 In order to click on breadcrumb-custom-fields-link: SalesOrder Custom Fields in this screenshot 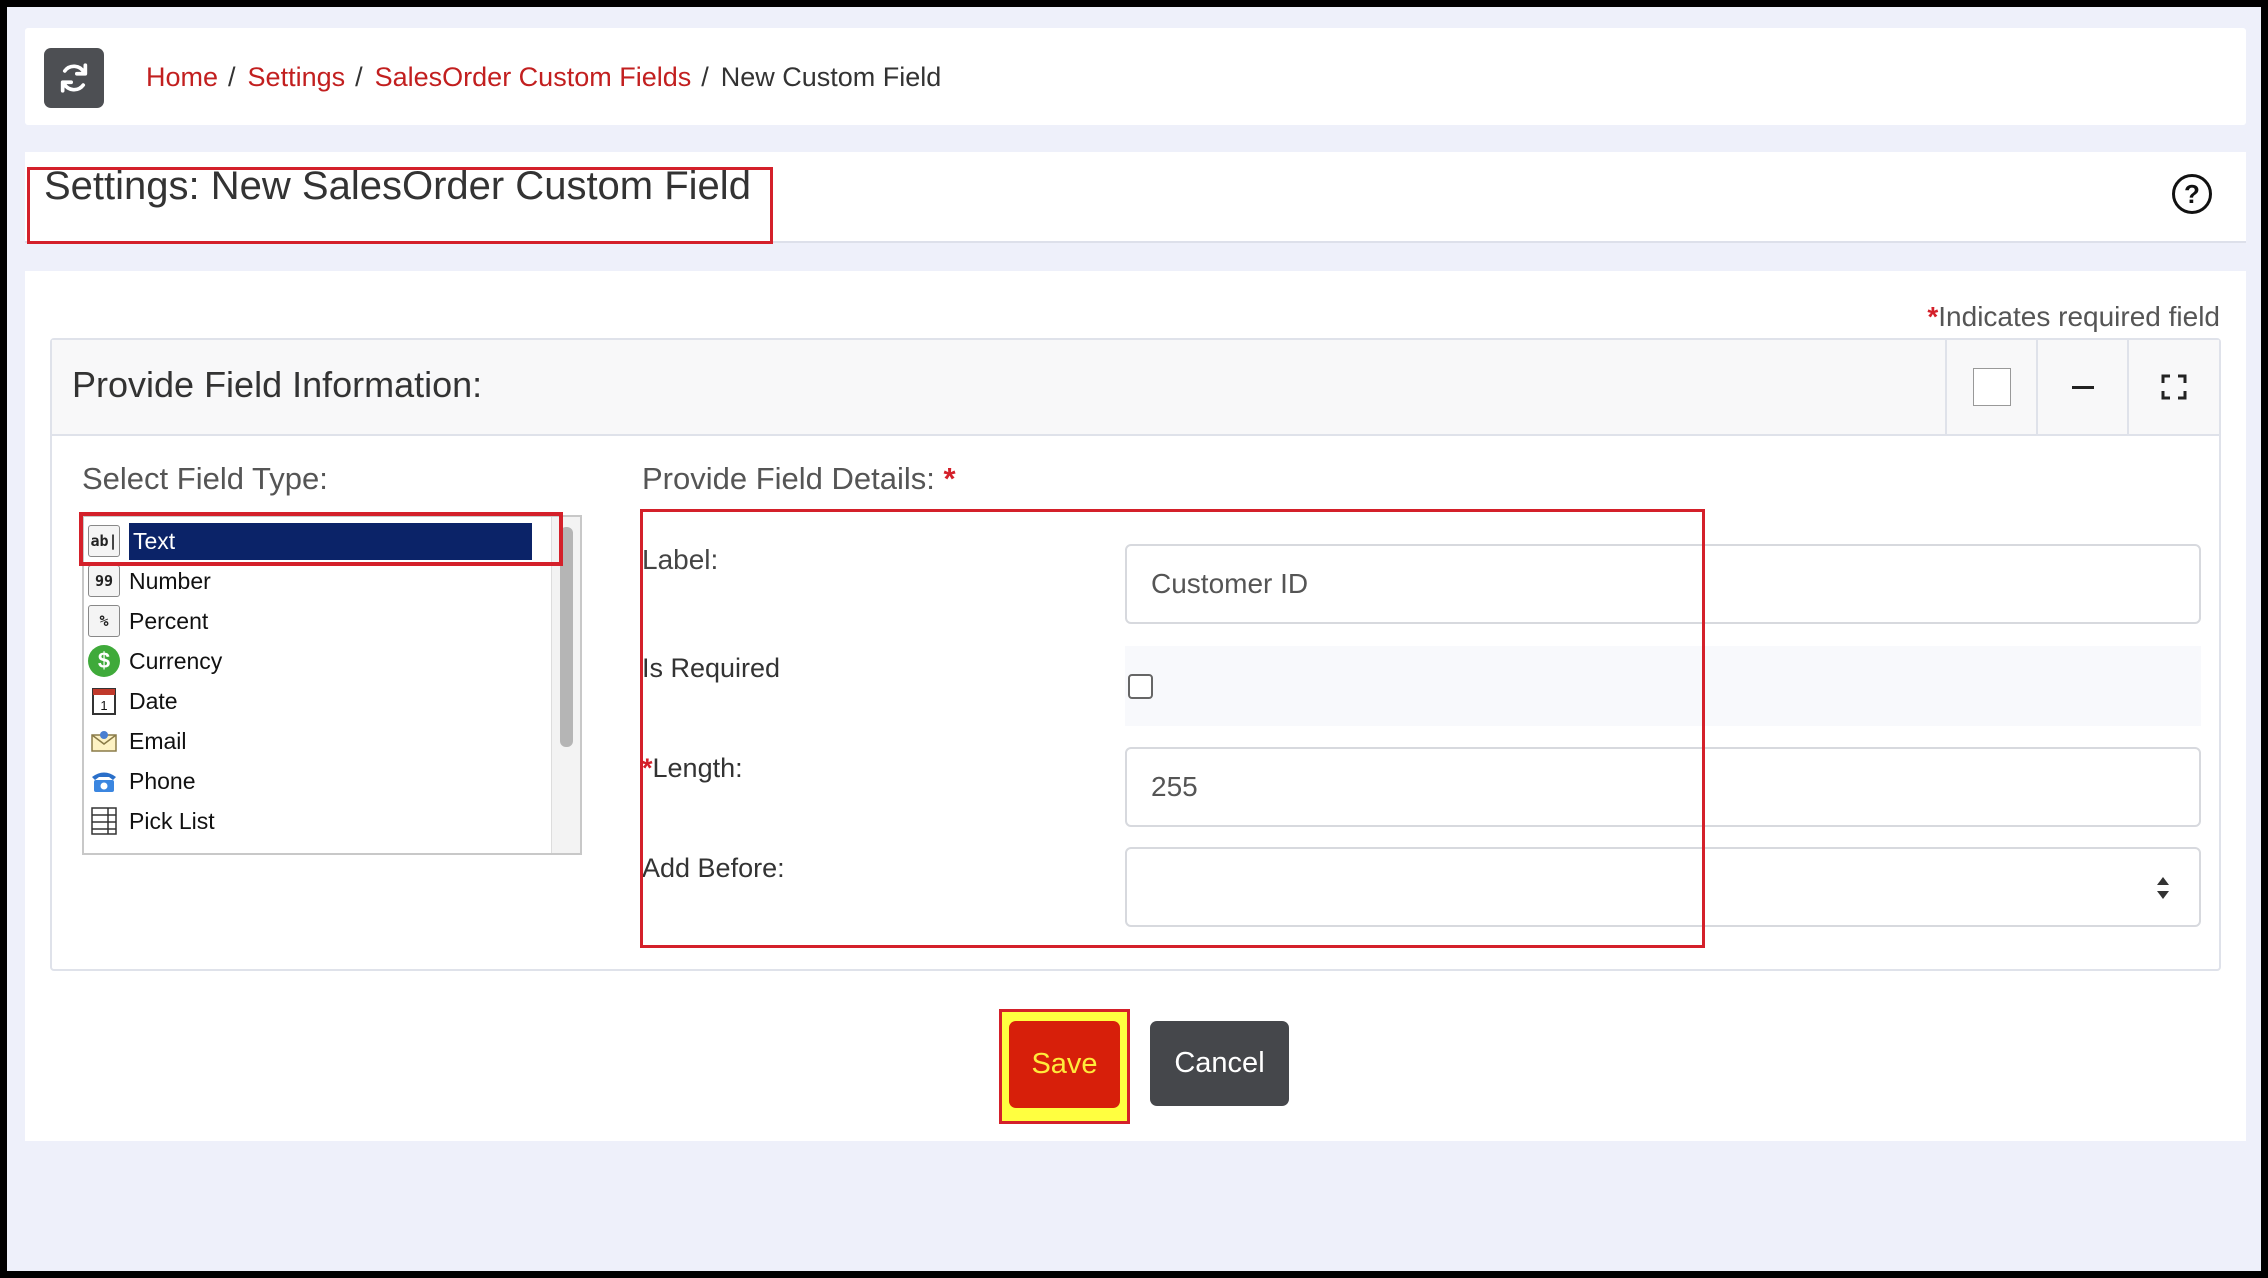, I will do `click(533, 77)`.